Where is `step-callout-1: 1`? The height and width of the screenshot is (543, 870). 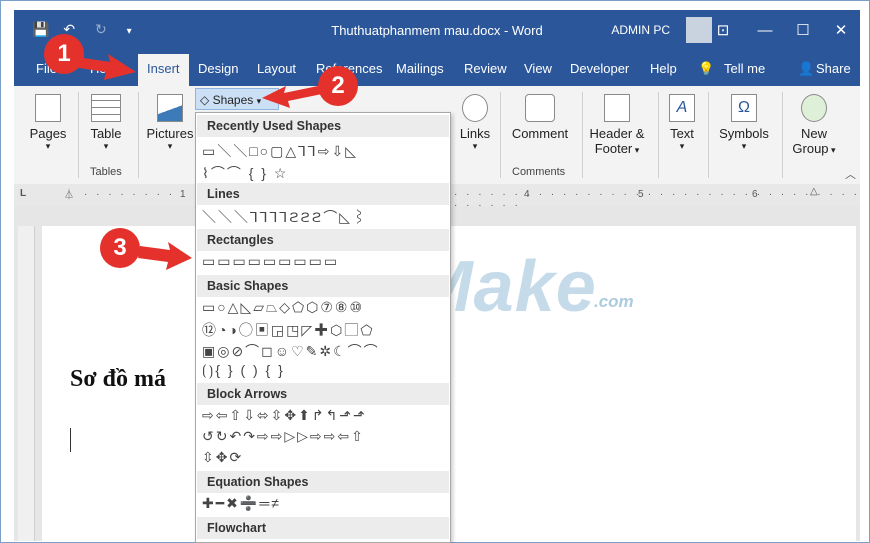 step-callout-1: 1 is located at coordinates (64, 54).